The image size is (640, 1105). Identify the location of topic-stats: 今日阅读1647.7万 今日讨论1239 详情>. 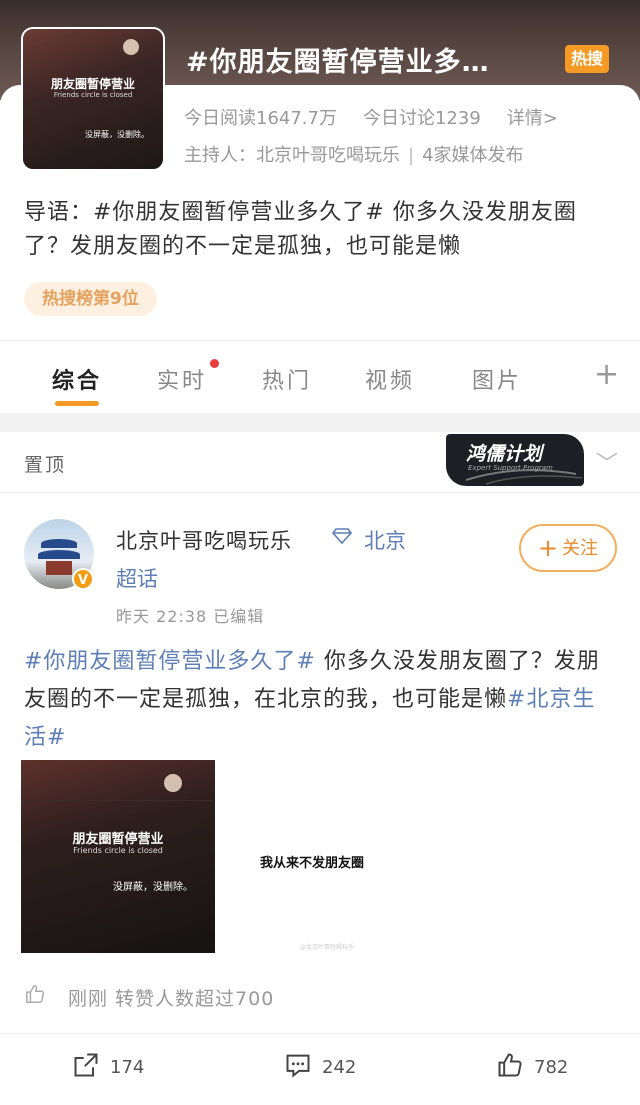
(371, 117).